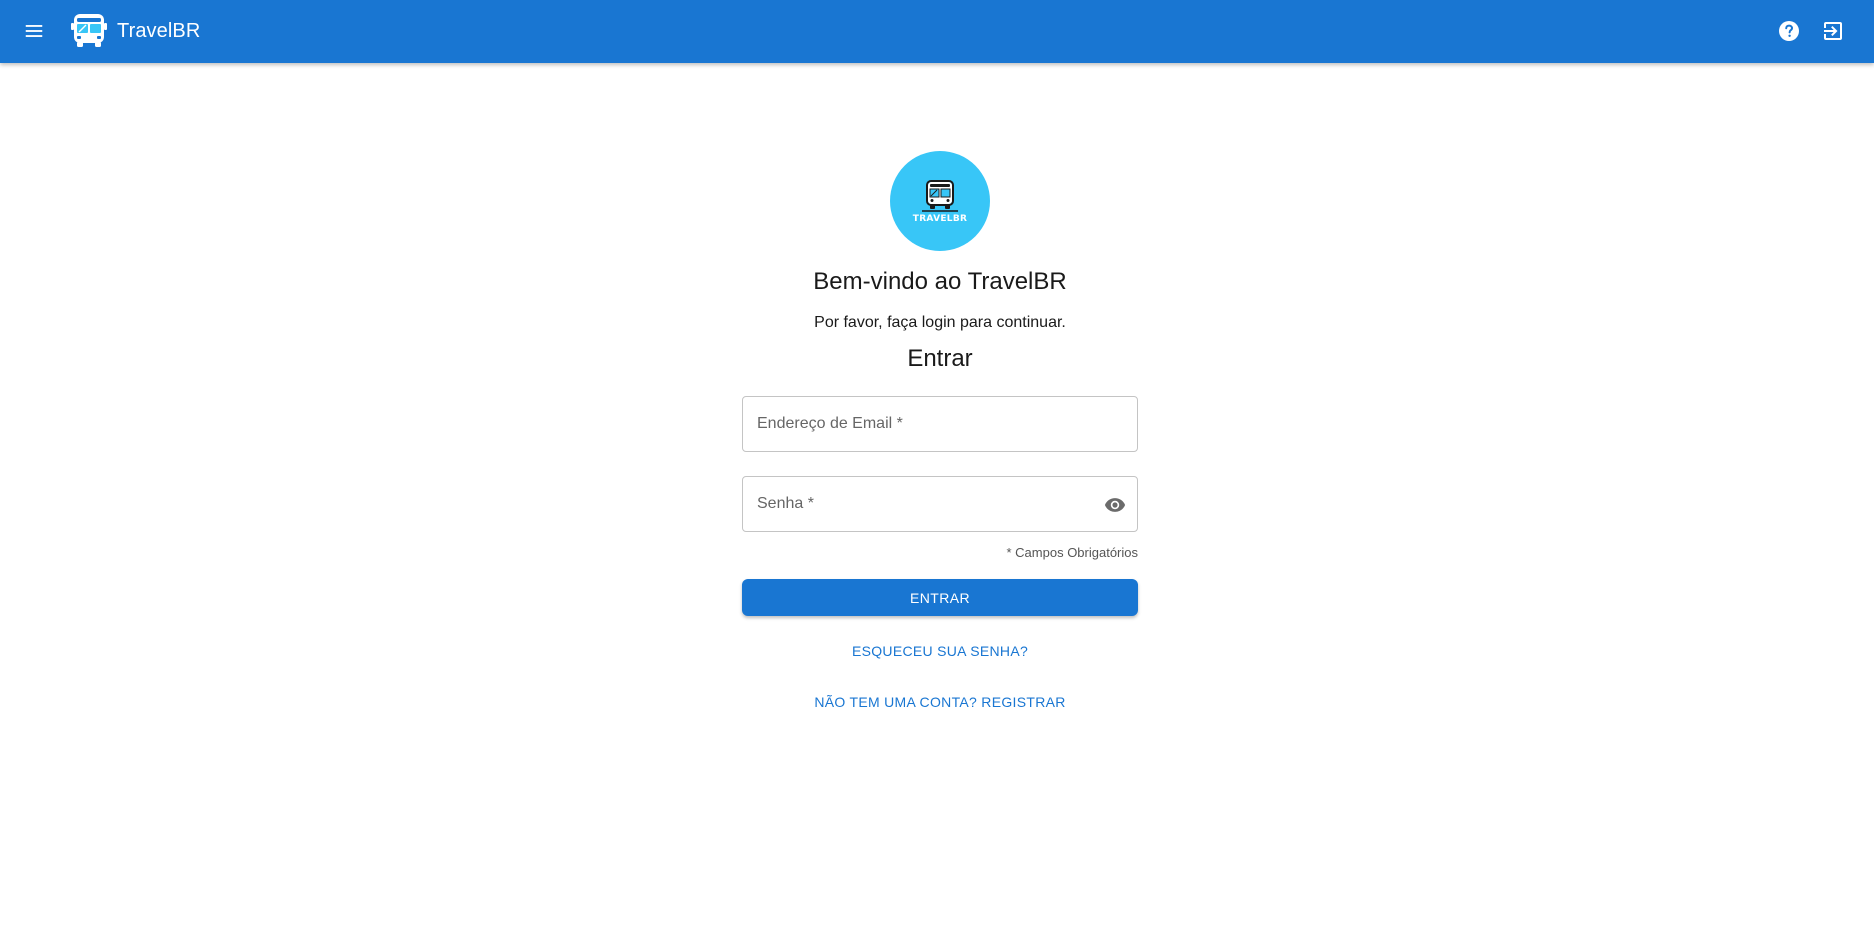 This screenshot has width=1874, height=926. What do you see at coordinates (939, 702) in the screenshot?
I see `register-link: NÃO TEM UMA CONTA? REGISTRAR` at bounding box center [939, 702].